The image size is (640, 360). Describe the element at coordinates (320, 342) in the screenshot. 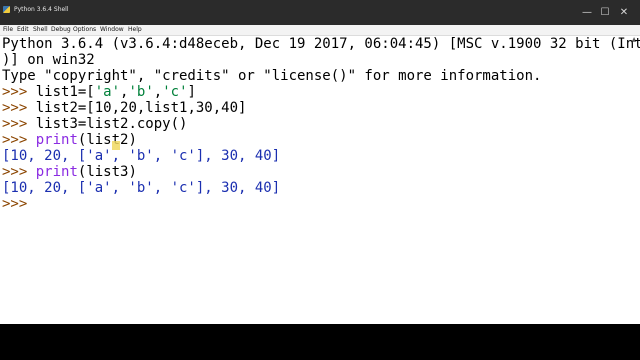

I see `letterbox-bar` at that location.